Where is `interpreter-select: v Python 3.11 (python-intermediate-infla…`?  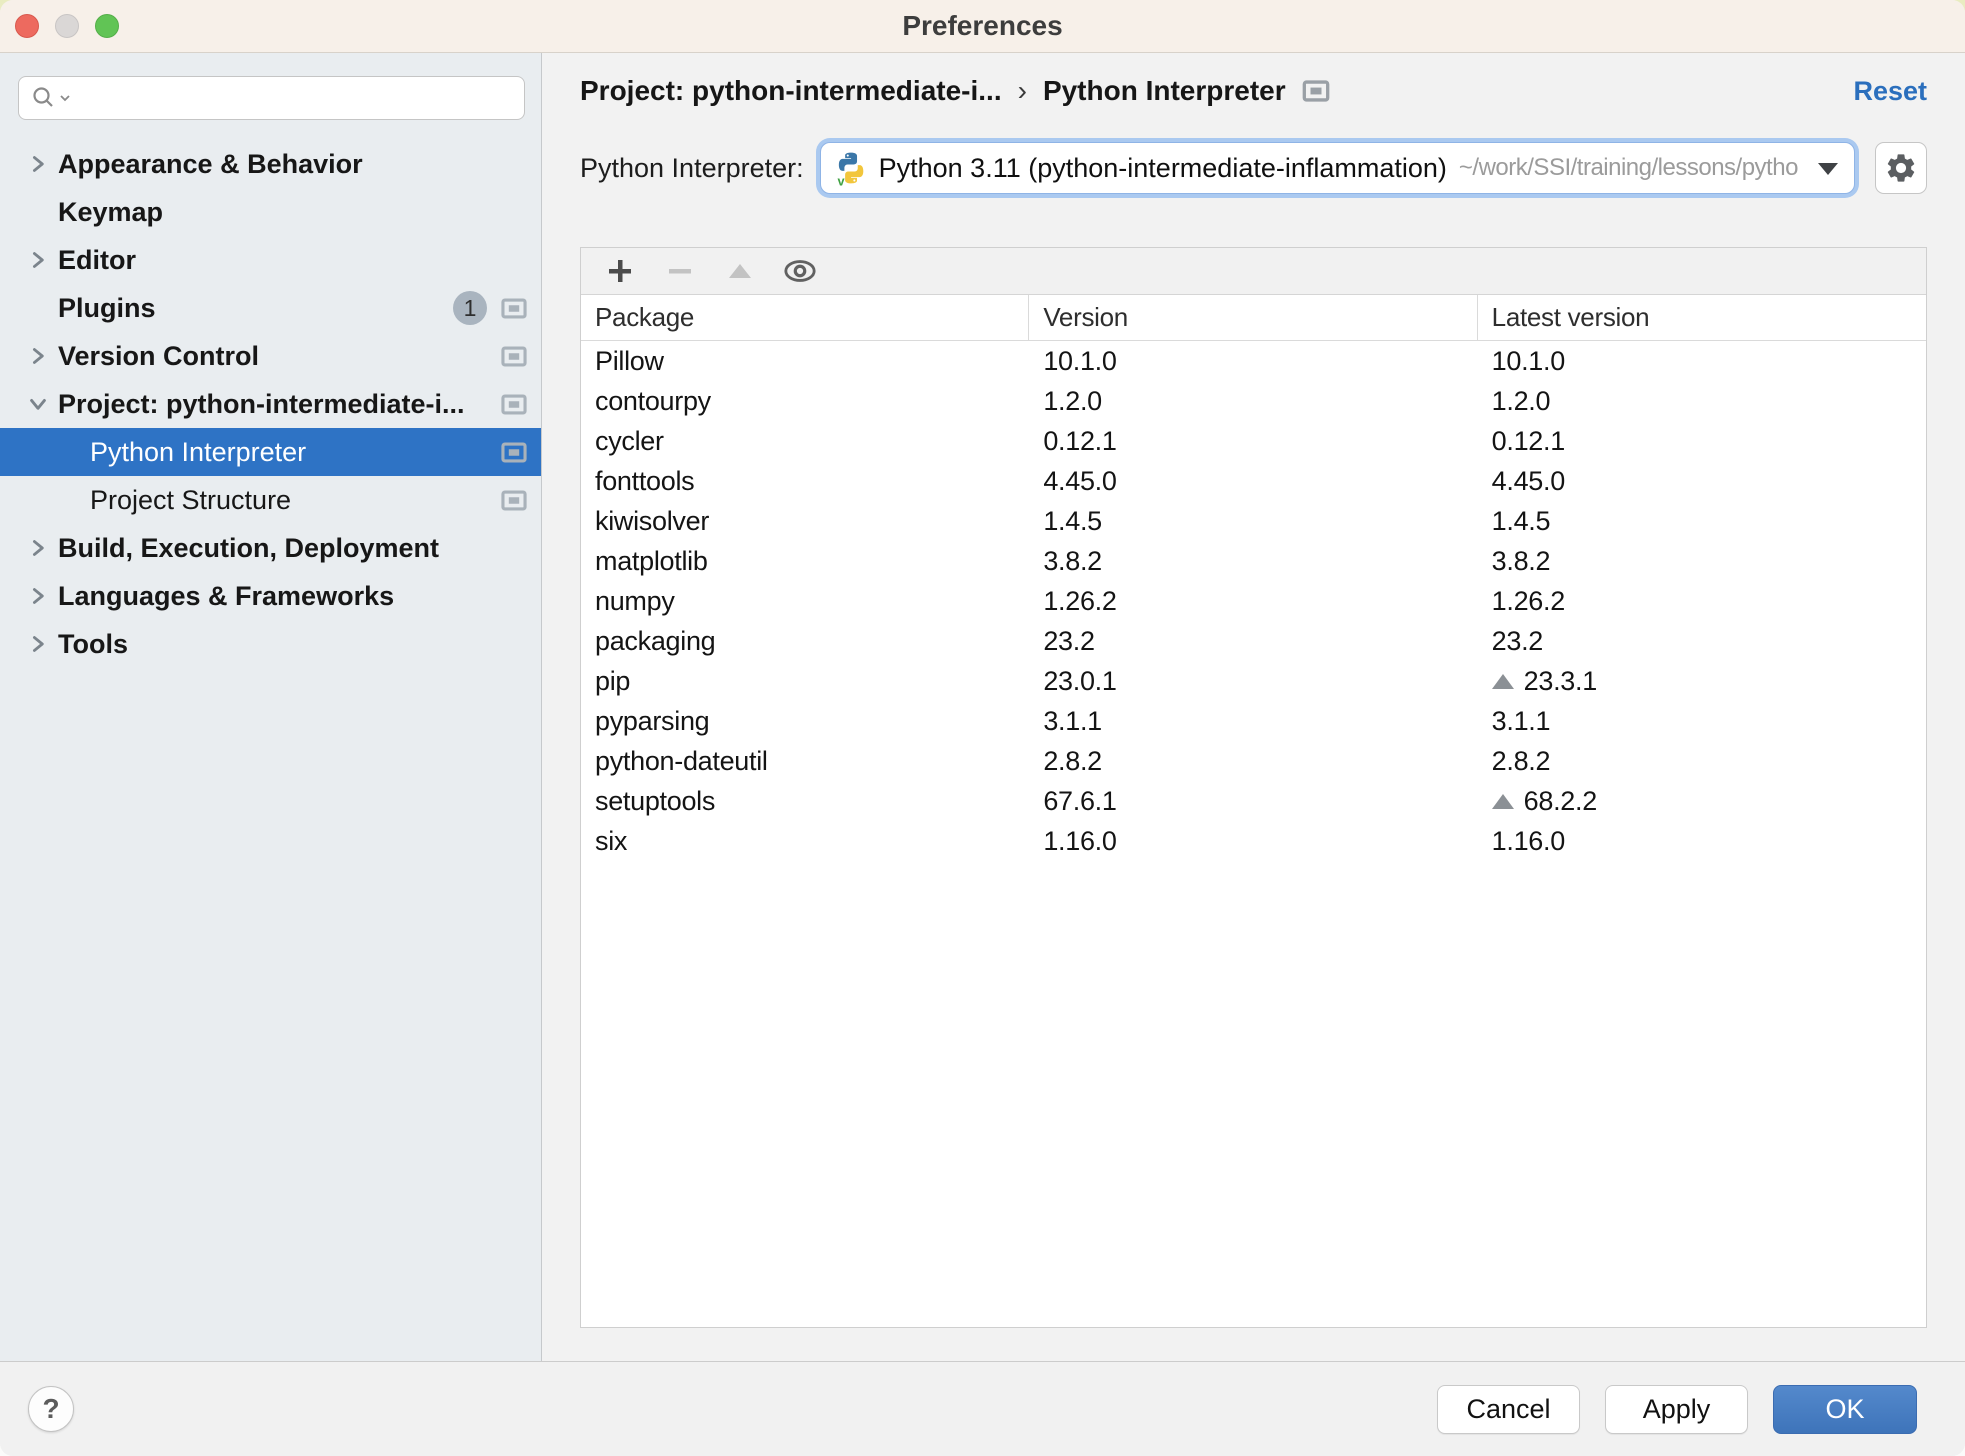 interpreter-select: v Python 3.11 (python-intermediate-infla… is located at coordinates (1337, 168).